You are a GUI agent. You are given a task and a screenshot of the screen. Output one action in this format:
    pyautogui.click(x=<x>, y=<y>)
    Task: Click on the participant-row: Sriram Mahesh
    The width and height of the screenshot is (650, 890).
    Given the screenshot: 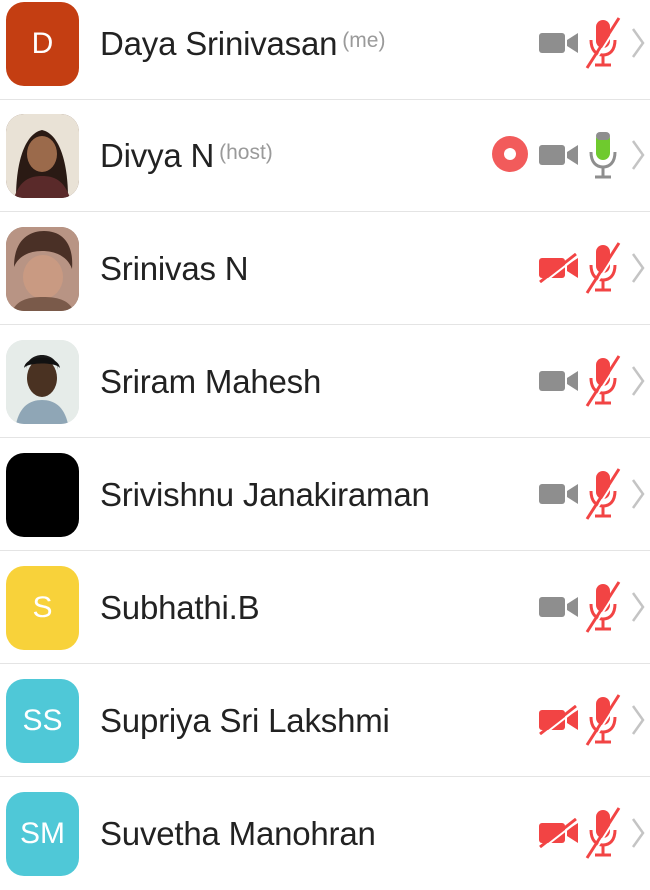 What is the action you would take?
    pyautogui.click(x=325, y=382)
    